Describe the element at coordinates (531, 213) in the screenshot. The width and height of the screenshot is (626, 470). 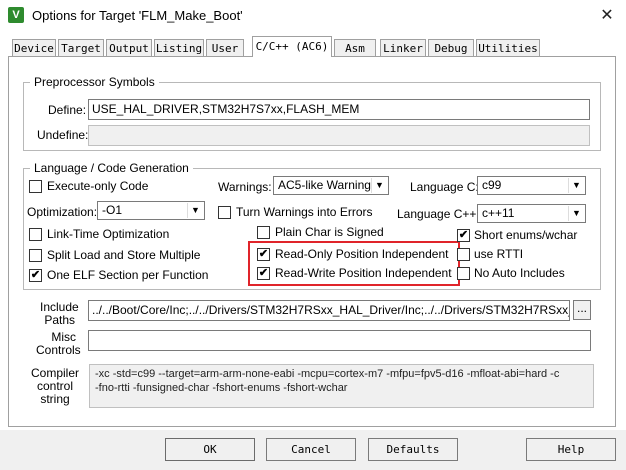
I see `language-cpp-select: c++11 ▼` at that location.